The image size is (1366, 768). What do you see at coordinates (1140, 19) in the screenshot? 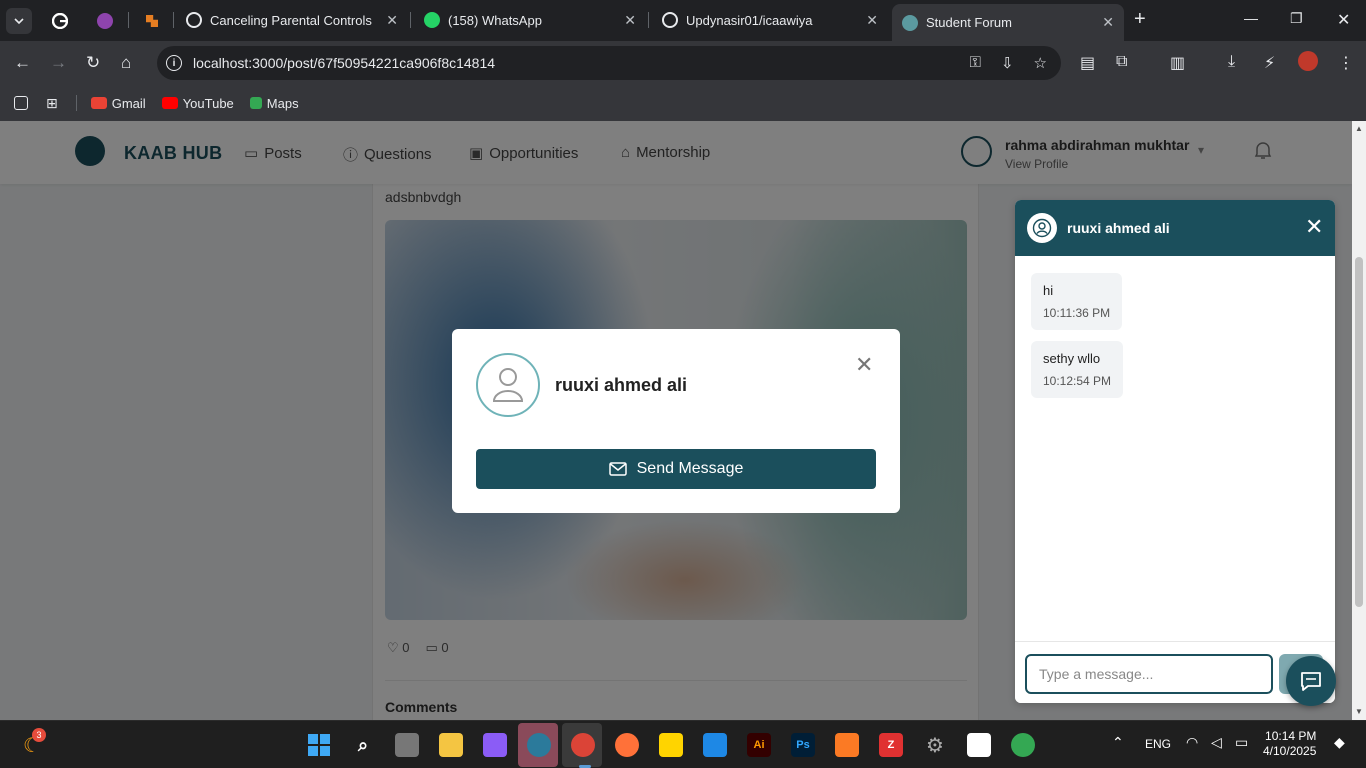
I see `new-tab-button: +` at bounding box center [1140, 19].